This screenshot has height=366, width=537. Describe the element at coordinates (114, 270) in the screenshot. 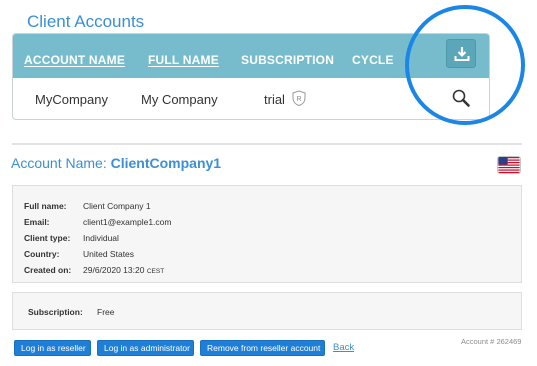

I see `created-on-datetime: 29/6/2020 13:20` at that location.